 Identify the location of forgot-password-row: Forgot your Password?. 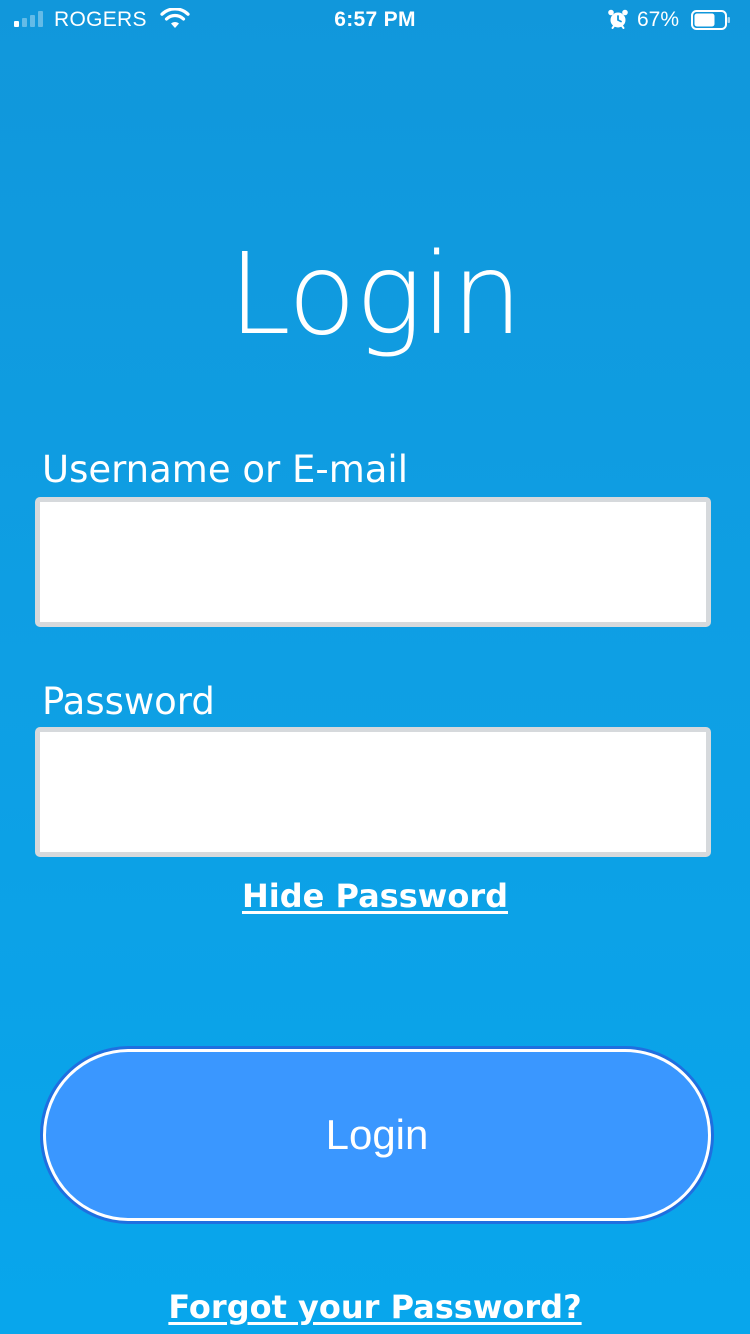
(375, 1307).